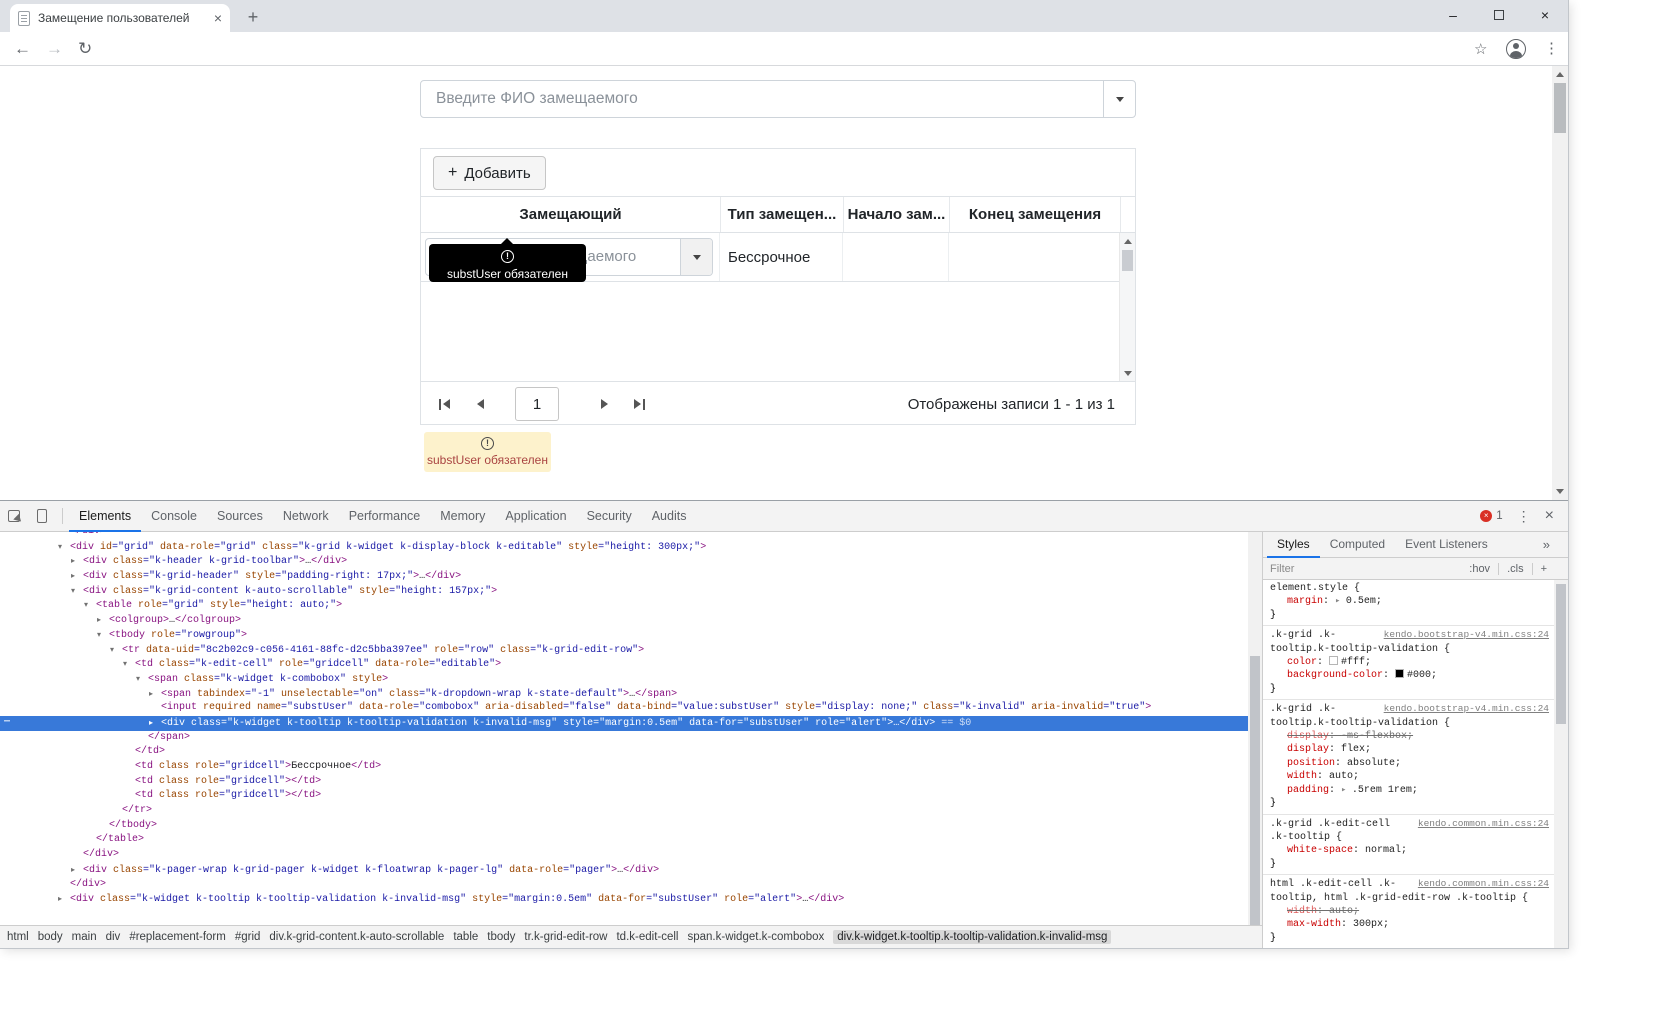 Image resolution: width=1680 pixels, height=1010 pixels. What do you see at coordinates (489, 173) in the screenshot?
I see `add-button: + Добавить` at bounding box center [489, 173].